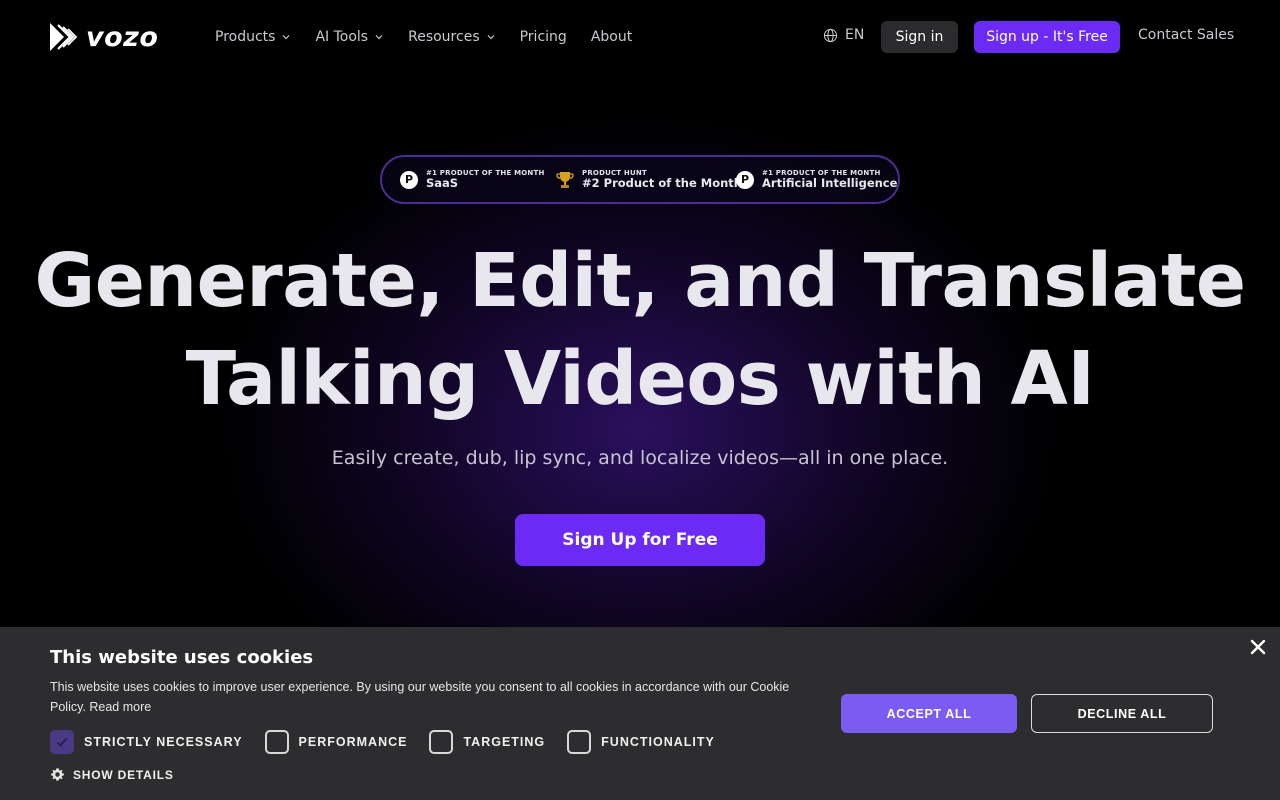  I want to click on nav-item-pricing: Pricing, so click(543, 37).